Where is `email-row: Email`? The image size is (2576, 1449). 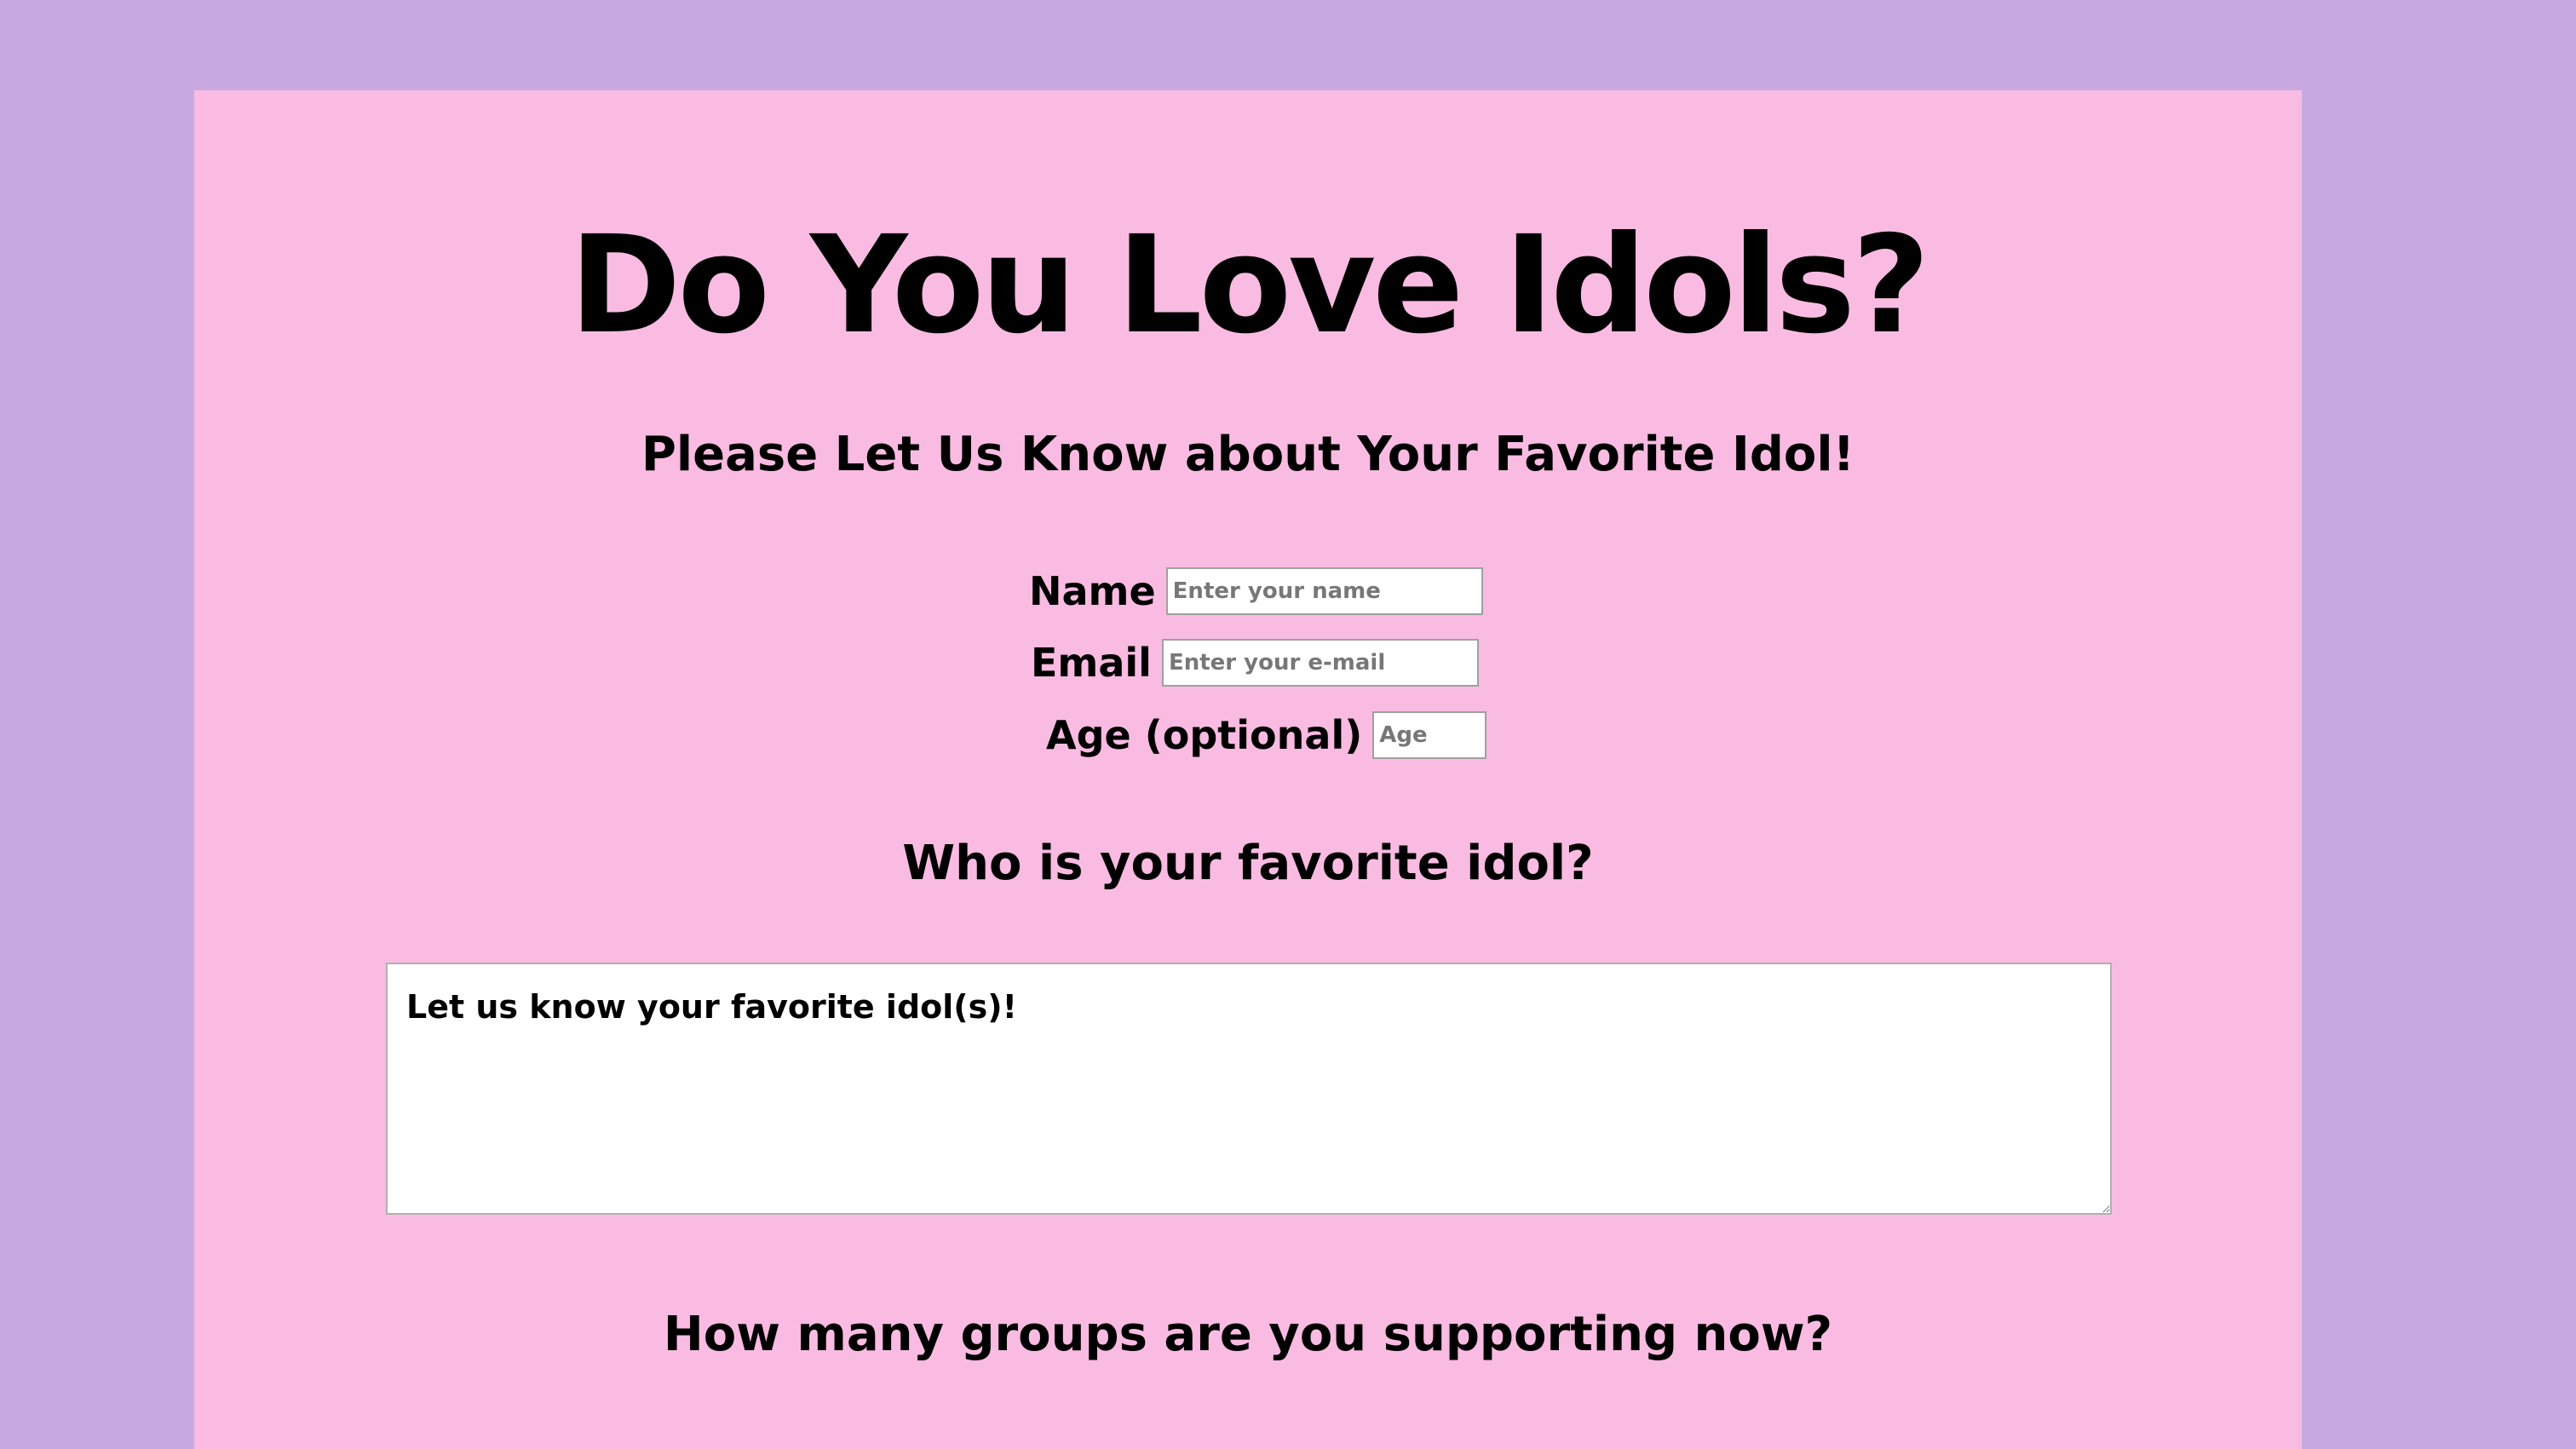
email-row: Email is located at coordinates (1255, 663).